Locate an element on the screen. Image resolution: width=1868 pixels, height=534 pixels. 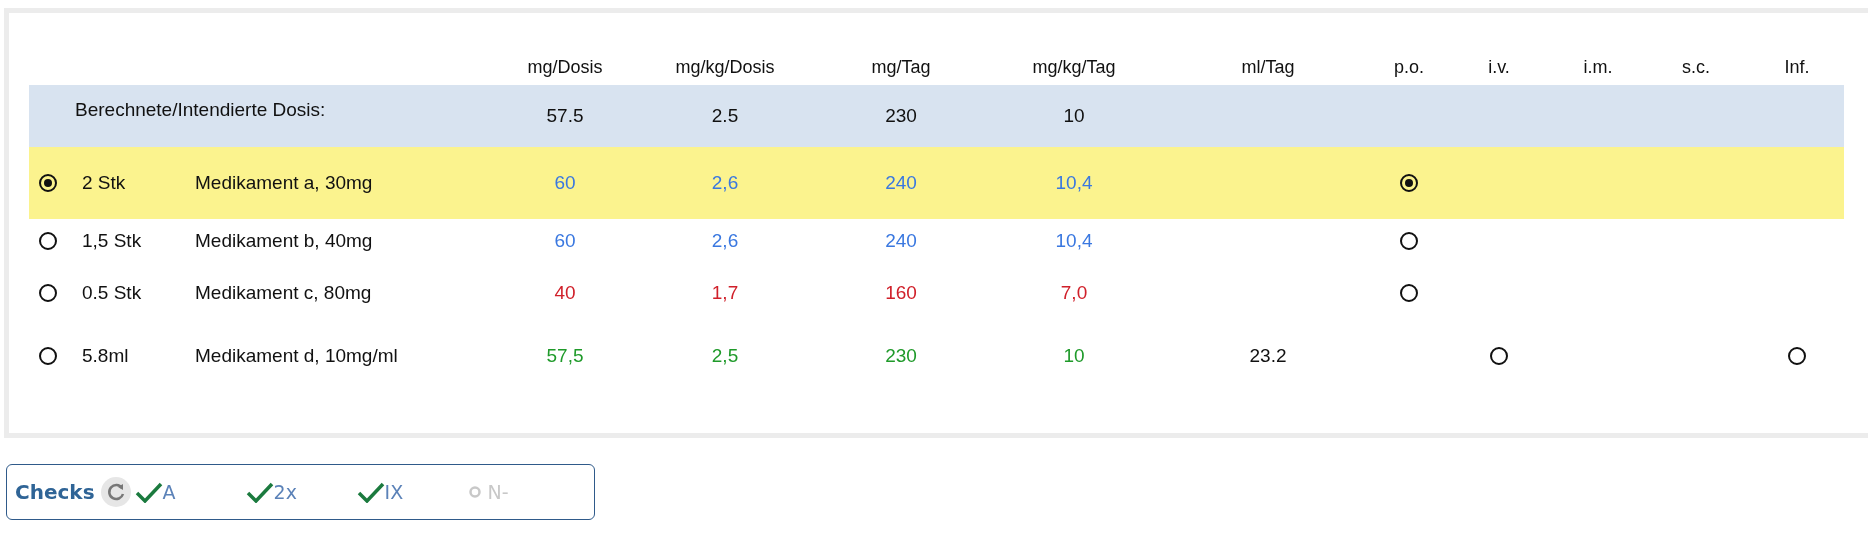
quantity-text: 0.5 Stk is located at coordinates (112, 293).